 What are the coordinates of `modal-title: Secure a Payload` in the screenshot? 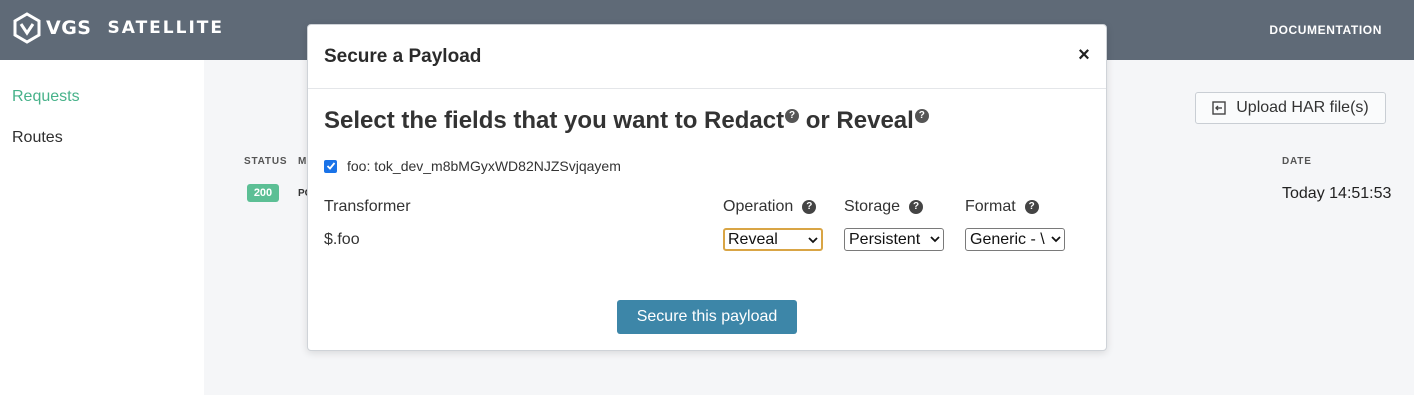 It's located at (403, 56).